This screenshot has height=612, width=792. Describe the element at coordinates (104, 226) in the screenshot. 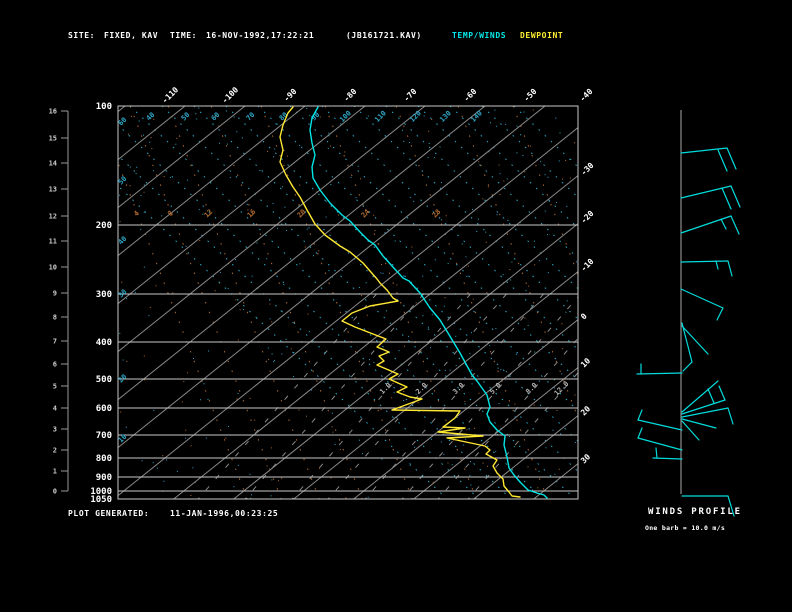

I see `svg-text: 200` at that location.